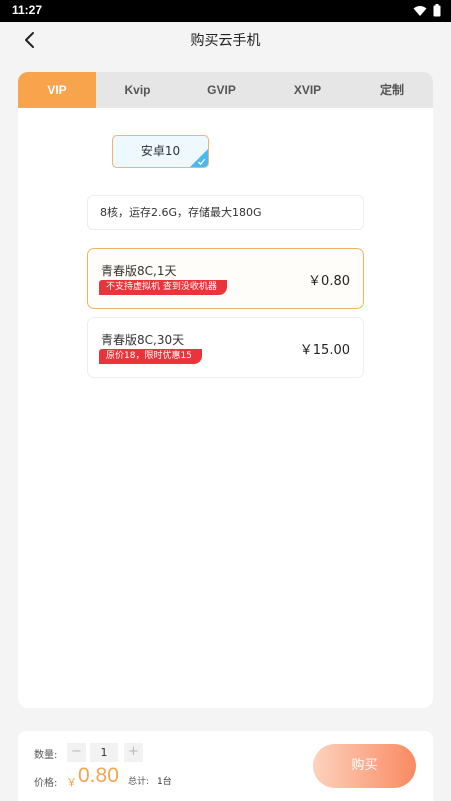  Describe the element at coordinates (98, 775) in the screenshot. I see `price-value: 0.80` at that location.